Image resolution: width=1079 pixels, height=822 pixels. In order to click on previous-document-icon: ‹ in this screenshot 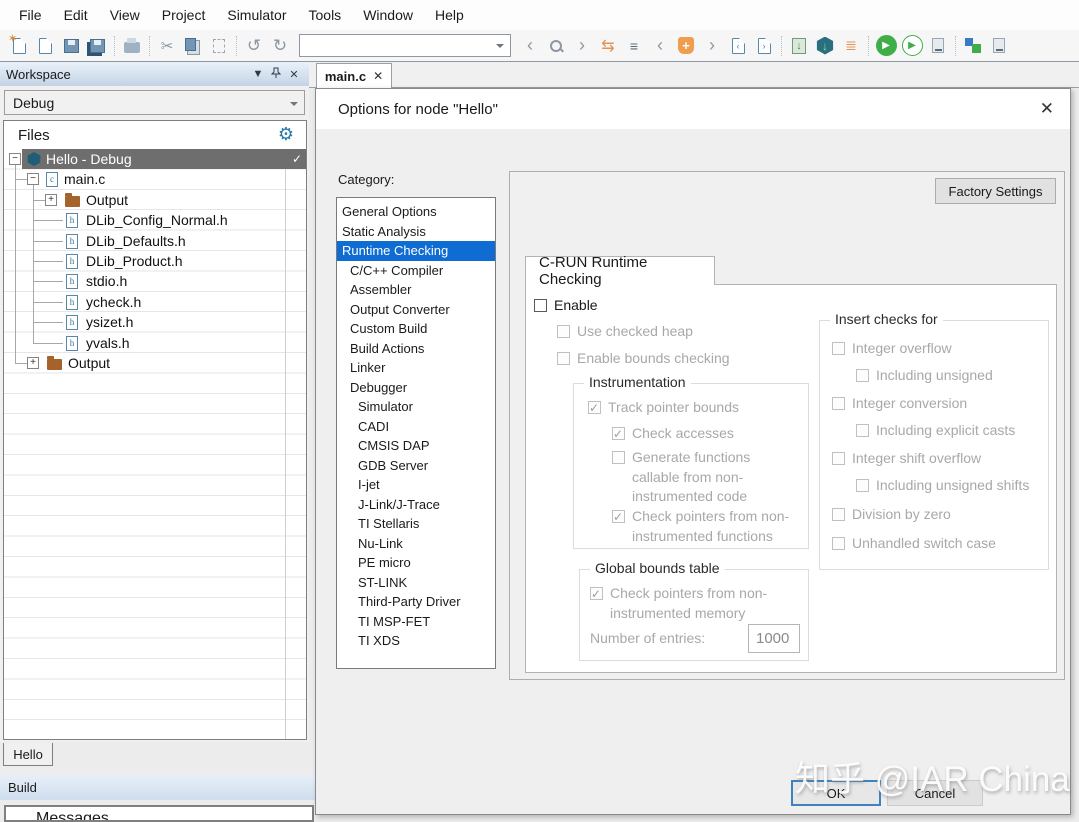, I will do `click(738, 46)`.